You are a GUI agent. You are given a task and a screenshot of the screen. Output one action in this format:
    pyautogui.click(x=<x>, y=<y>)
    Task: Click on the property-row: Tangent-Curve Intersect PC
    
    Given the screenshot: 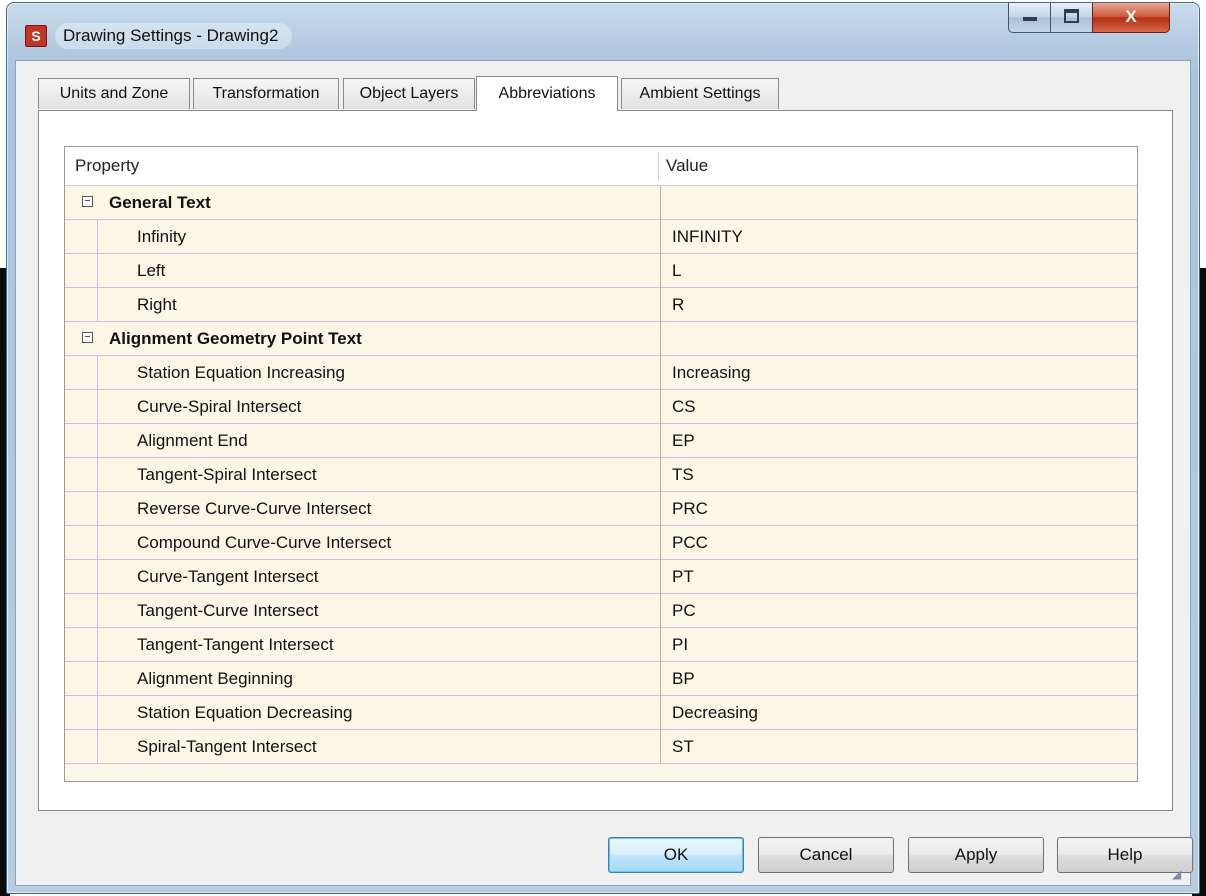 What is the action you would take?
    pyautogui.click(x=601, y=611)
    